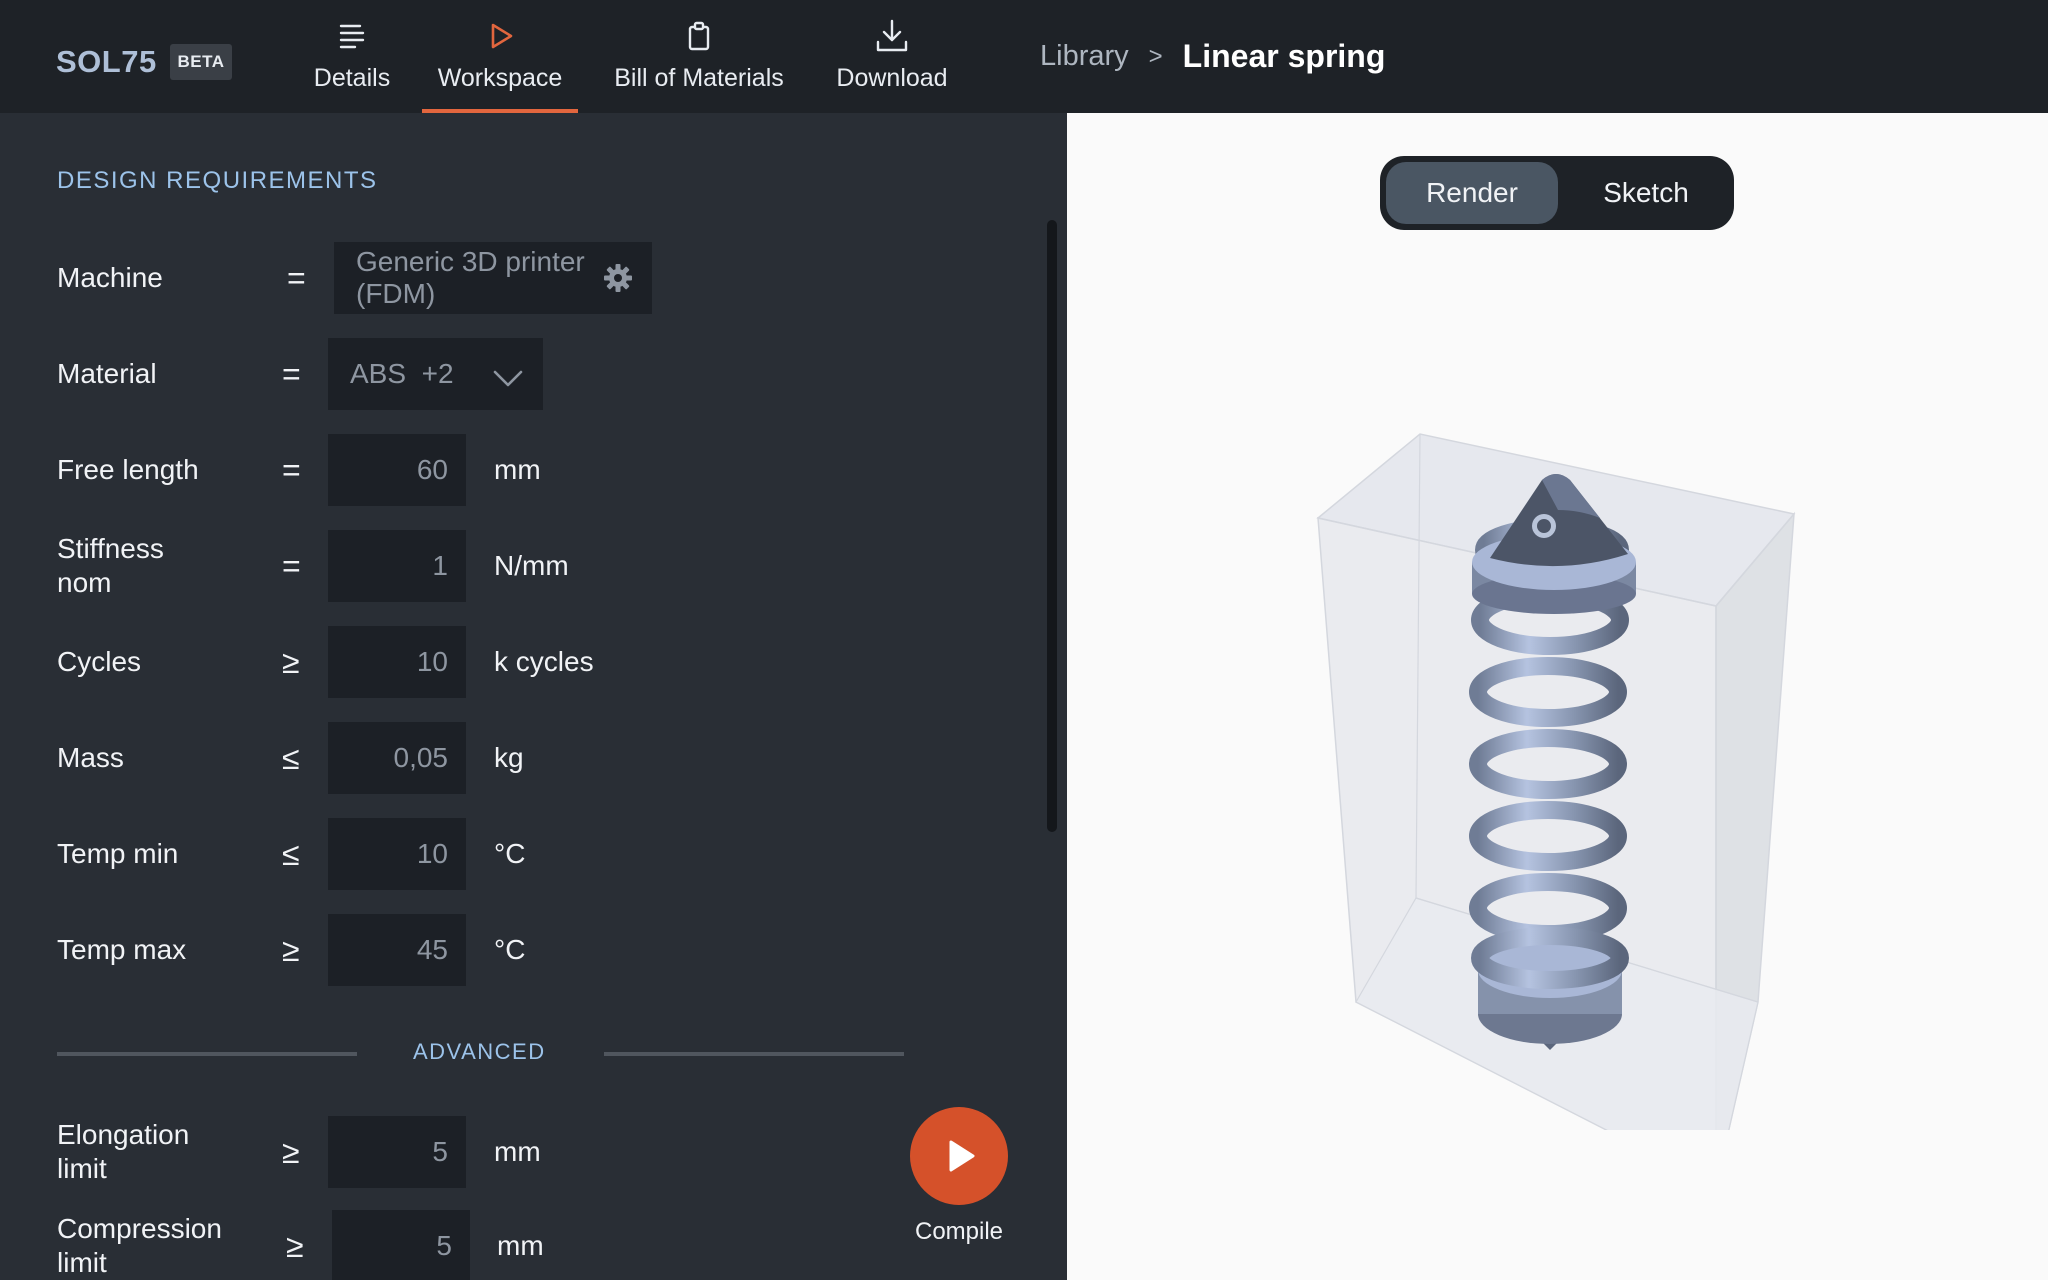 This screenshot has width=2048, height=1280. What do you see at coordinates (547, 470) in the screenshot?
I see `free-length-row: Free length = 60 mm` at bounding box center [547, 470].